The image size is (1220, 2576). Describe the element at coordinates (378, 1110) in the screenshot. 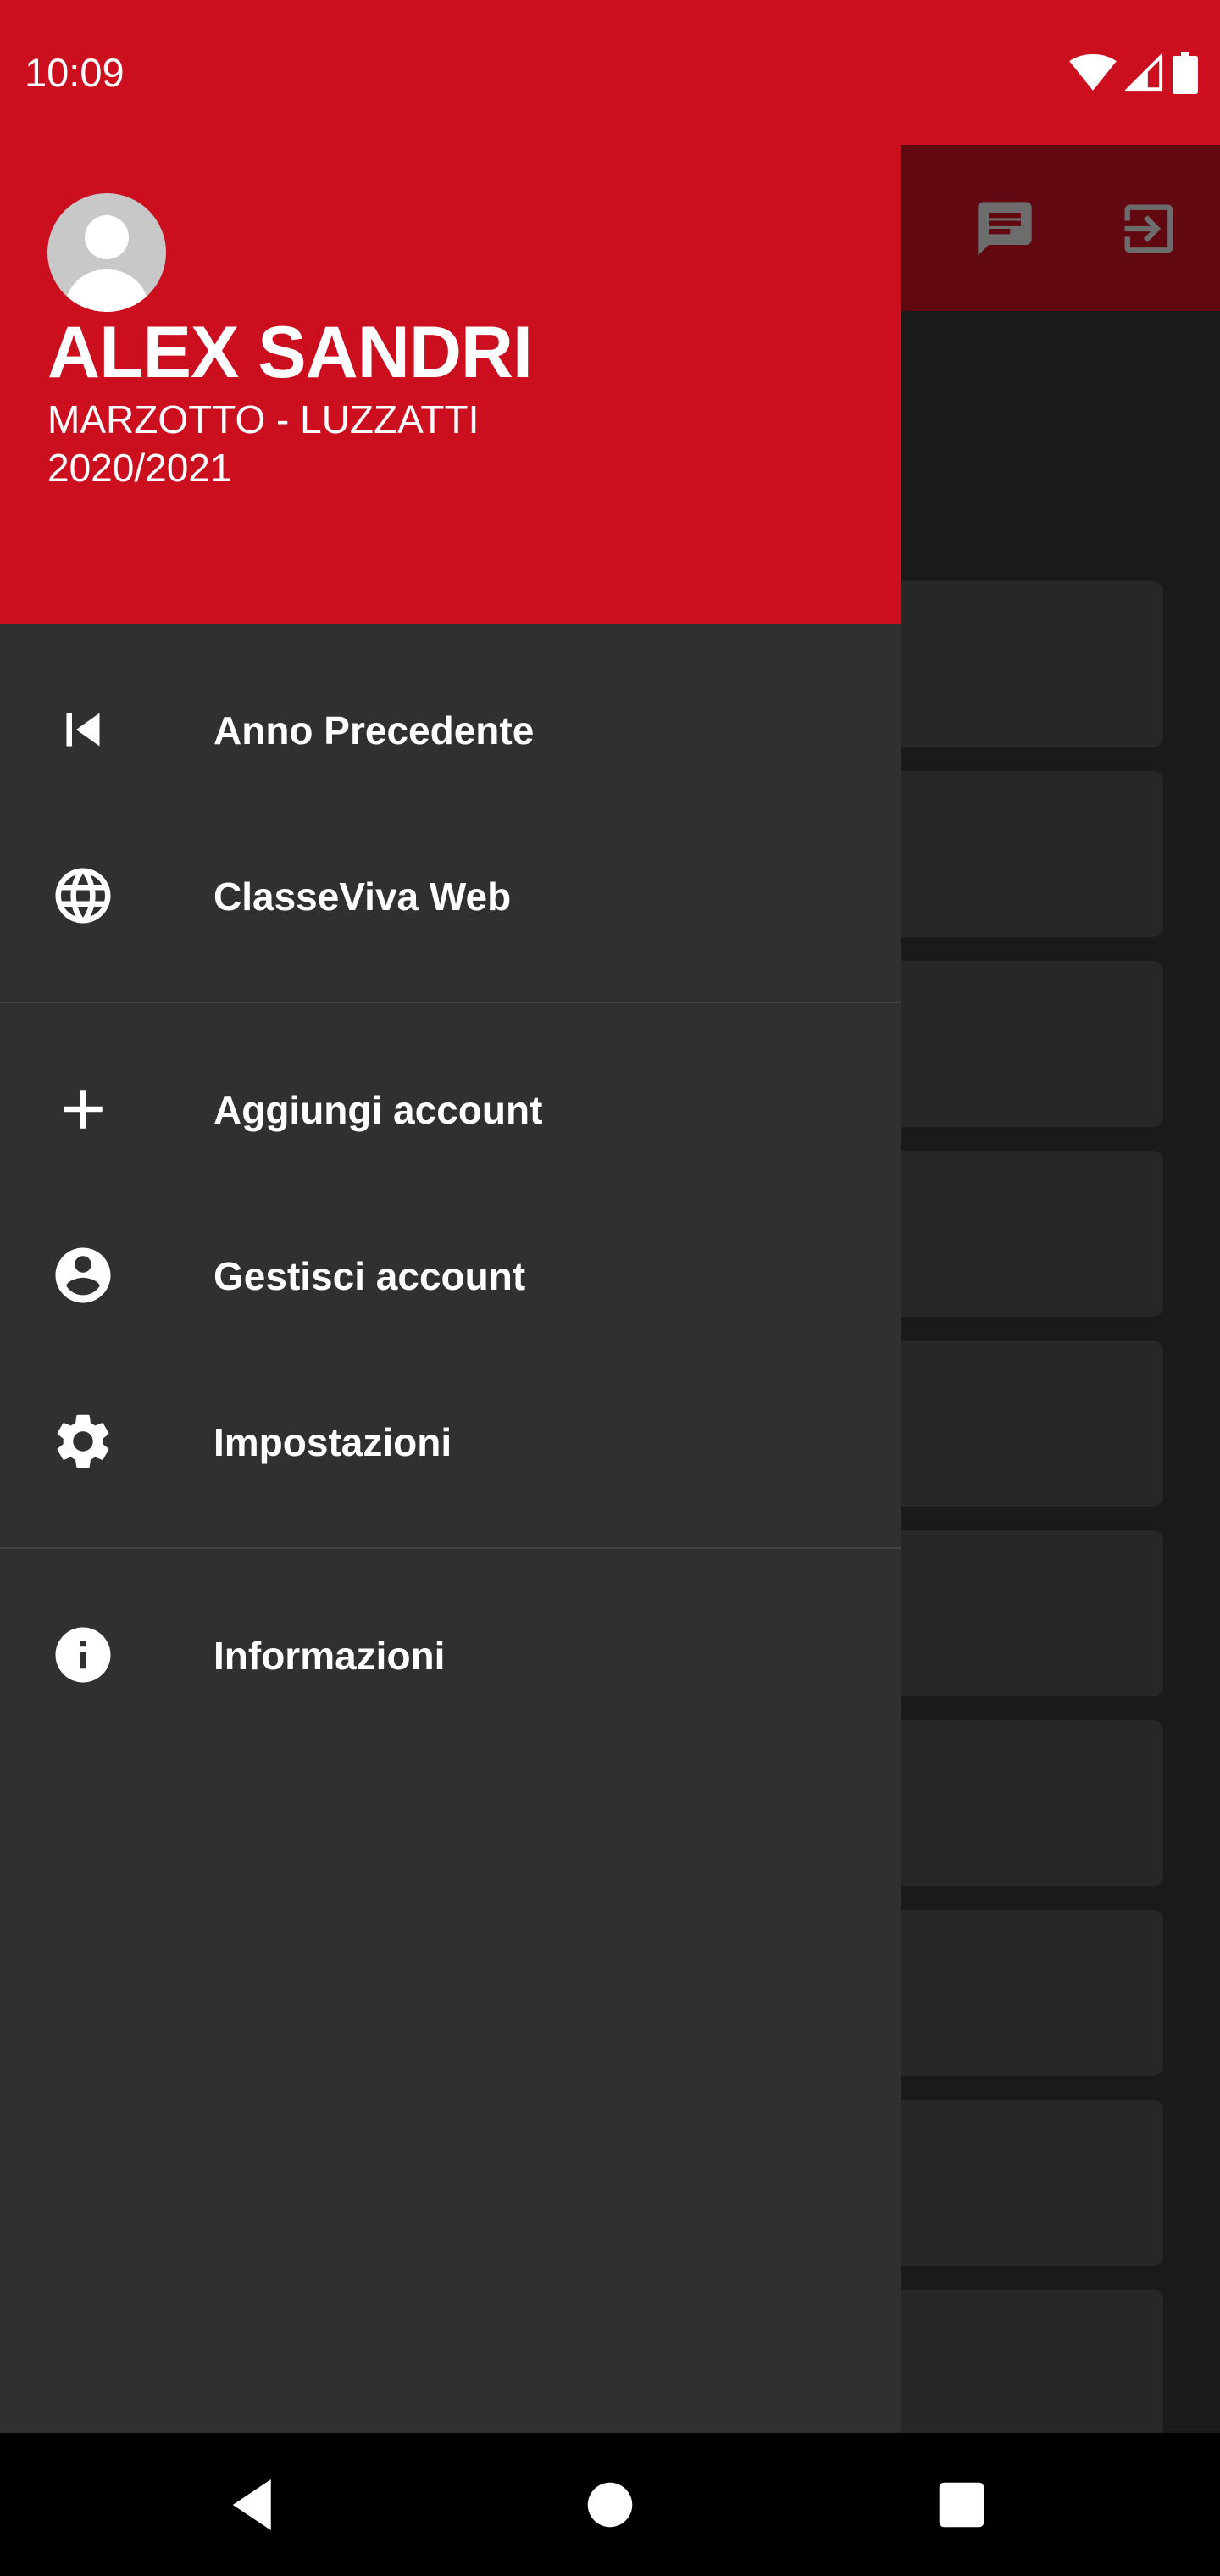

I see `menu-label: Aggiungi account` at that location.